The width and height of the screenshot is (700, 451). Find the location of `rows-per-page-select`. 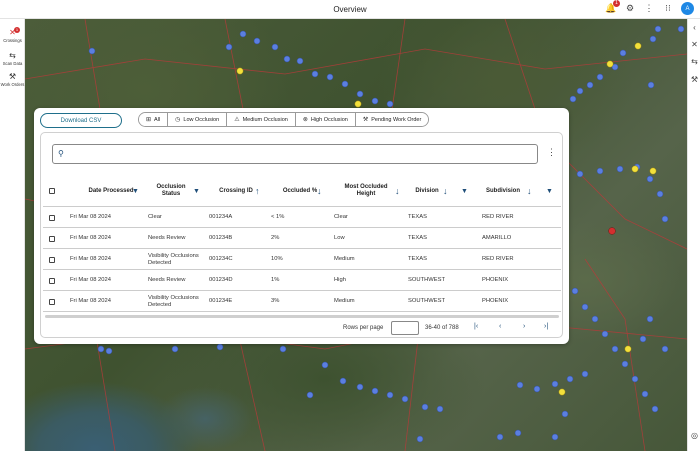

rows-per-page-select is located at coordinates (405, 328).